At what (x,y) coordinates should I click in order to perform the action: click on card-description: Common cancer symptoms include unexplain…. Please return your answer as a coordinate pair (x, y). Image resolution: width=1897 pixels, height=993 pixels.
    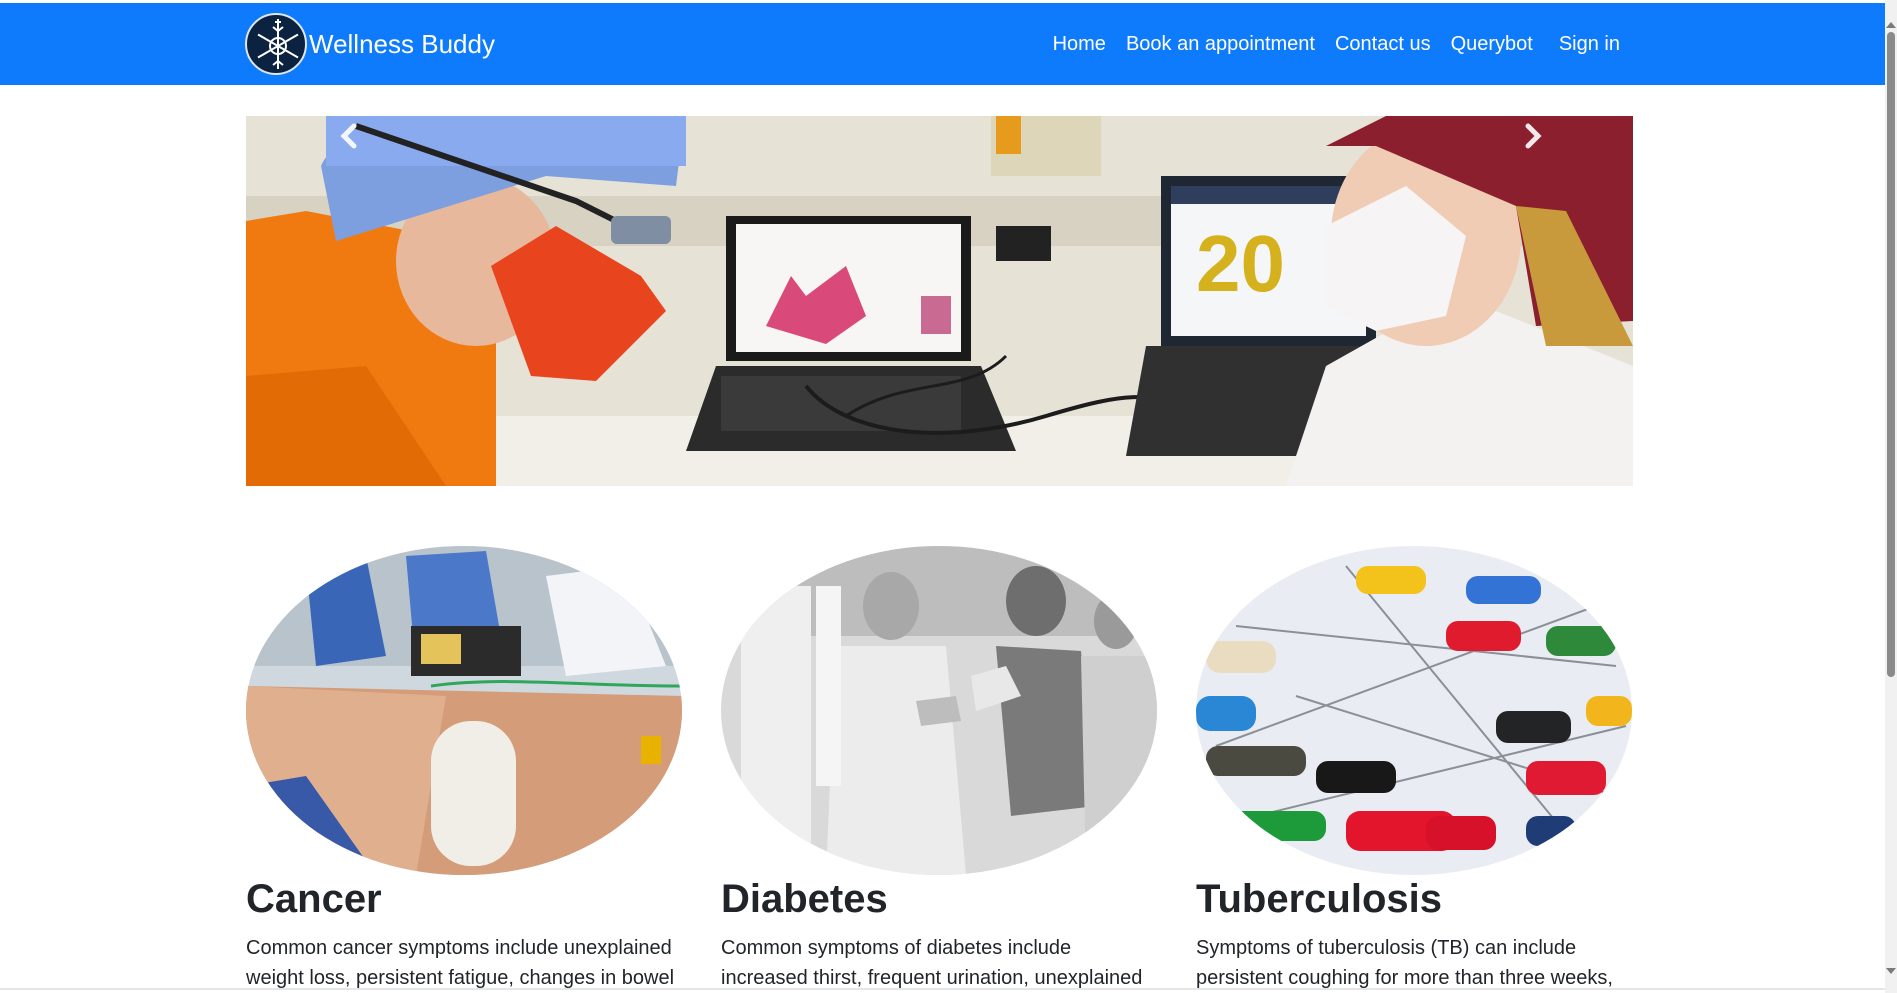
    Looking at the image, I should click on (460, 963).